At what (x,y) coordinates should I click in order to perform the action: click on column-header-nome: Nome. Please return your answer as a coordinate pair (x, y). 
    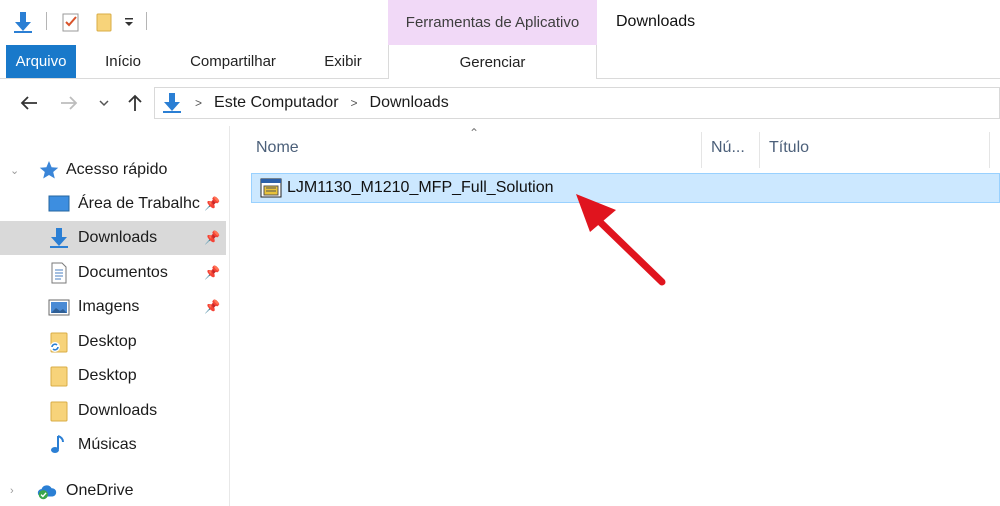
    Looking at the image, I should click on (478, 148).